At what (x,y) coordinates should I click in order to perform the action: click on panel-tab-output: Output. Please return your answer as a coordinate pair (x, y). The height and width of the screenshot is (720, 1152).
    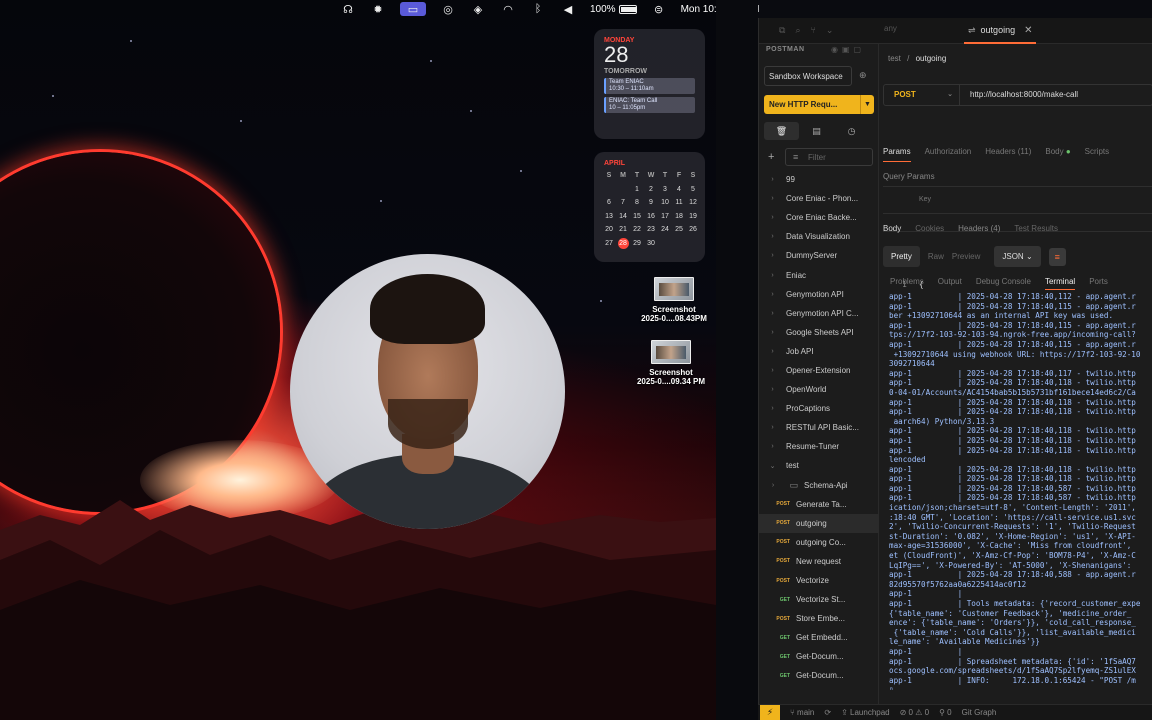
    Looking at the image, I should click on (950, 283).